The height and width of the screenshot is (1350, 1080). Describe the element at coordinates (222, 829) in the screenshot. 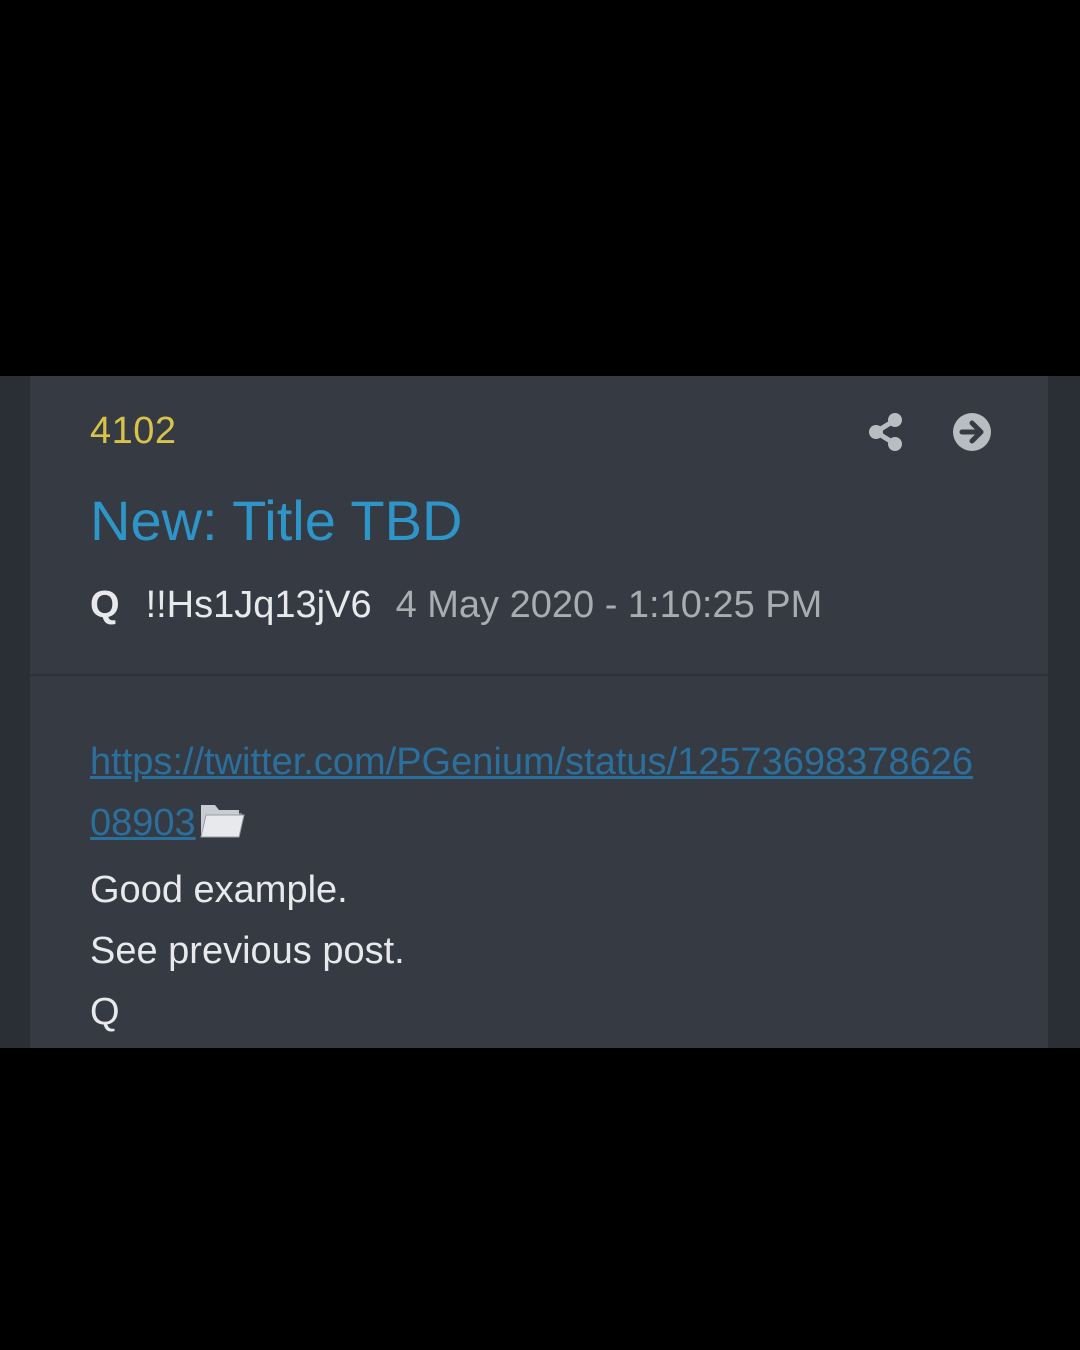

I see `folder-icon` at that location.